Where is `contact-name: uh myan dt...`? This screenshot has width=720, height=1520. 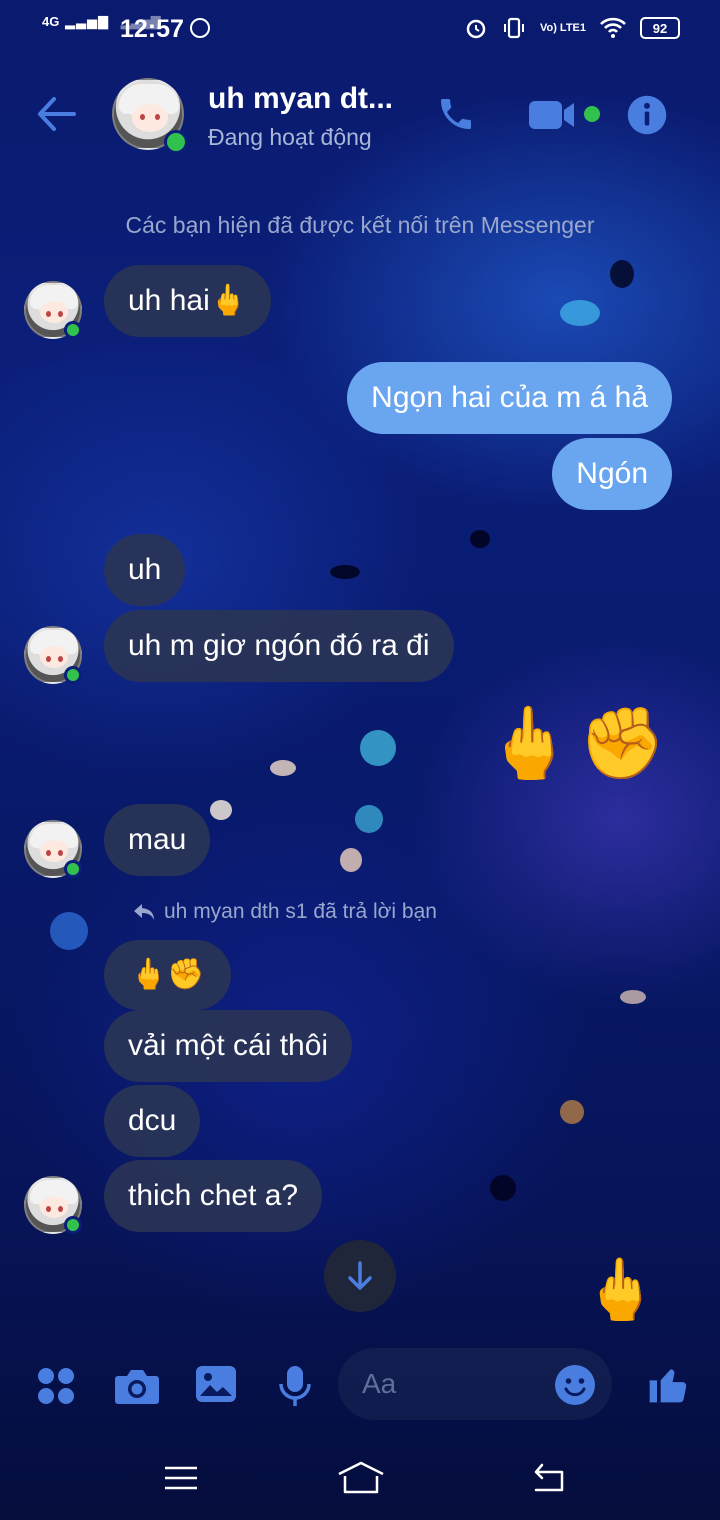
contact-name: uh myan dt... is located at coordinates (300, 99).